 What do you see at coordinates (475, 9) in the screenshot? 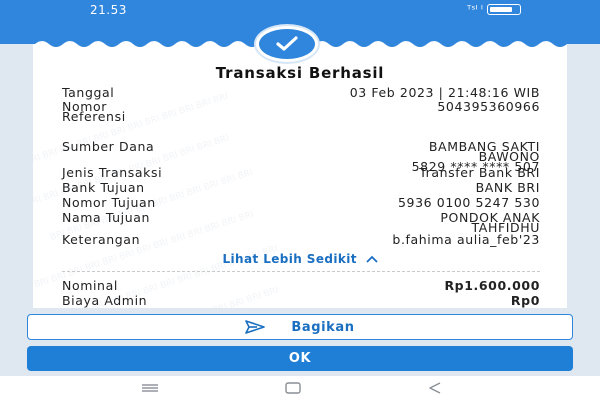
I see `signal-icon: ᵀˢᴵ ᴵ` at bounding box center [475, 9].